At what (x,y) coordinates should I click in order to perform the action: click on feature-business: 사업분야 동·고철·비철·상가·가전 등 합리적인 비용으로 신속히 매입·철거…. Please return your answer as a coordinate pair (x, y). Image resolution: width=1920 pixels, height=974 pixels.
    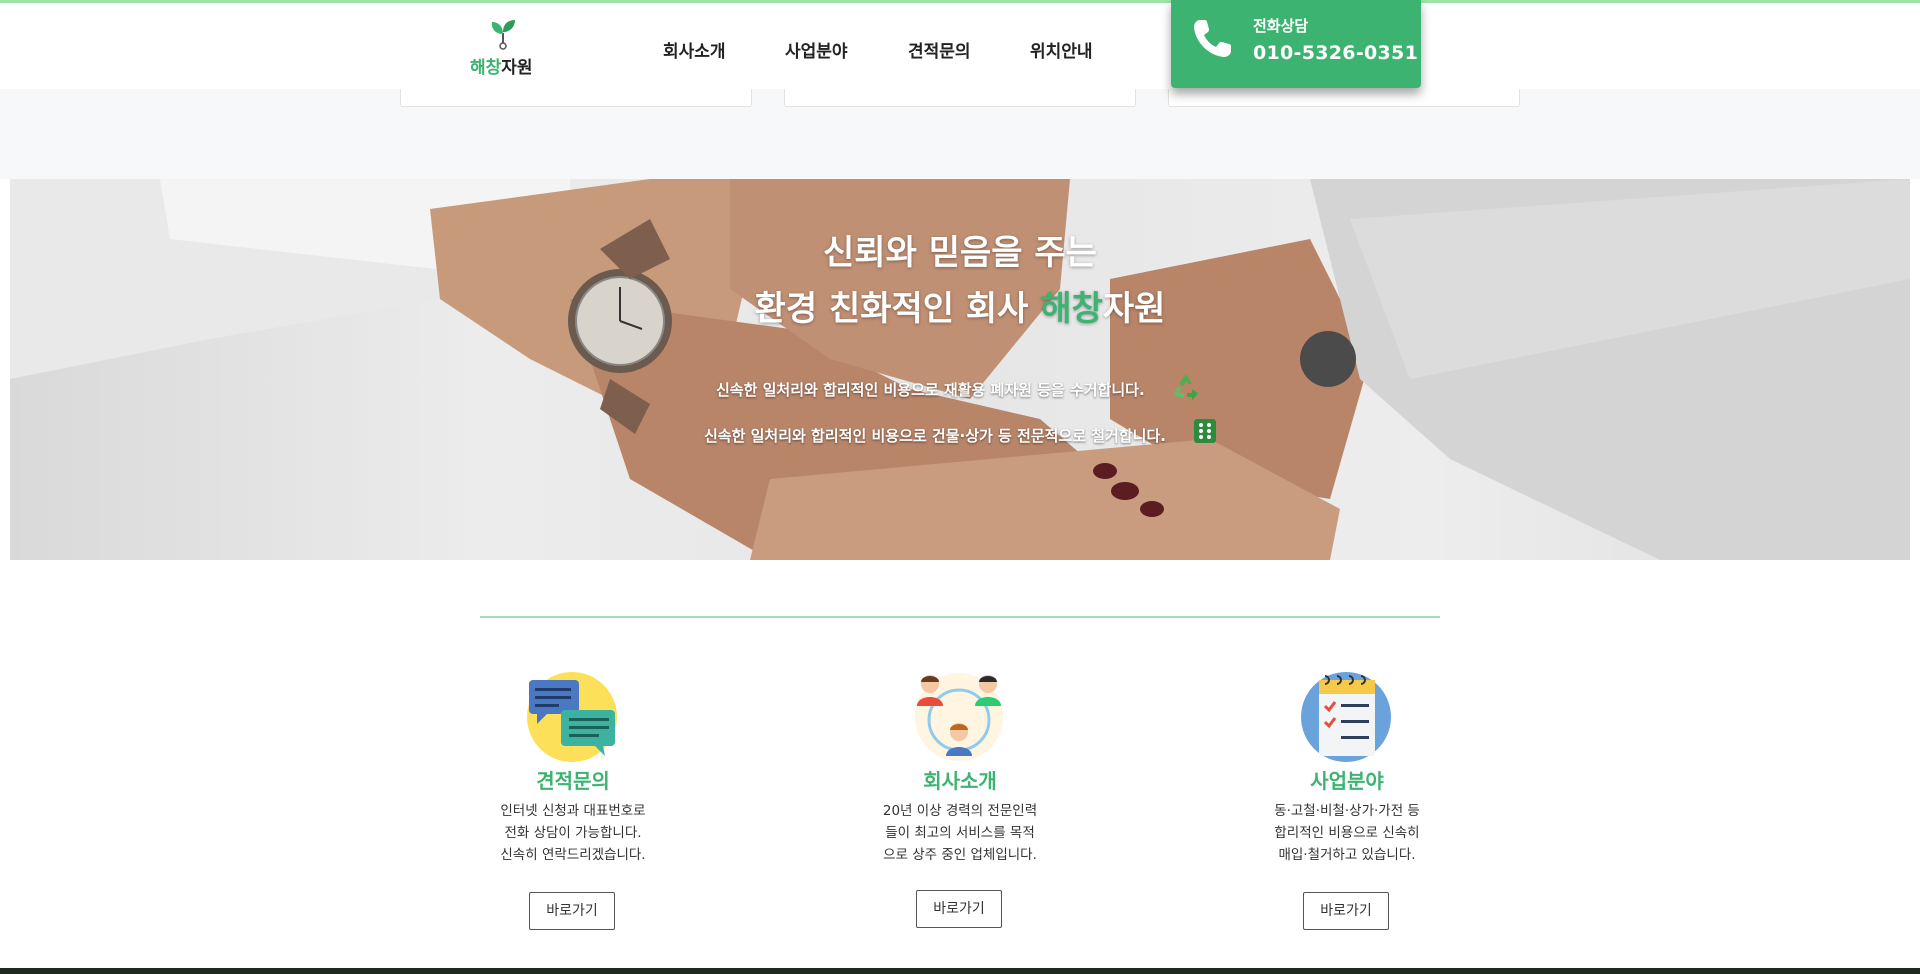
    Looking at the image, I should click on (1347, 805).